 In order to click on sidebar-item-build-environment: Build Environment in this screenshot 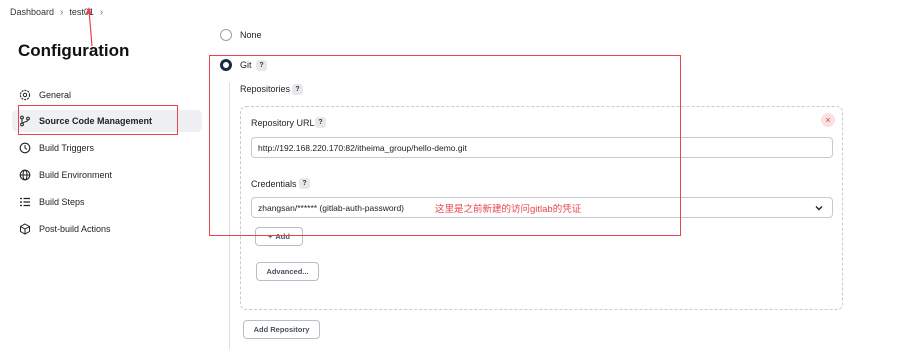, I will do `click(107, 175)`.